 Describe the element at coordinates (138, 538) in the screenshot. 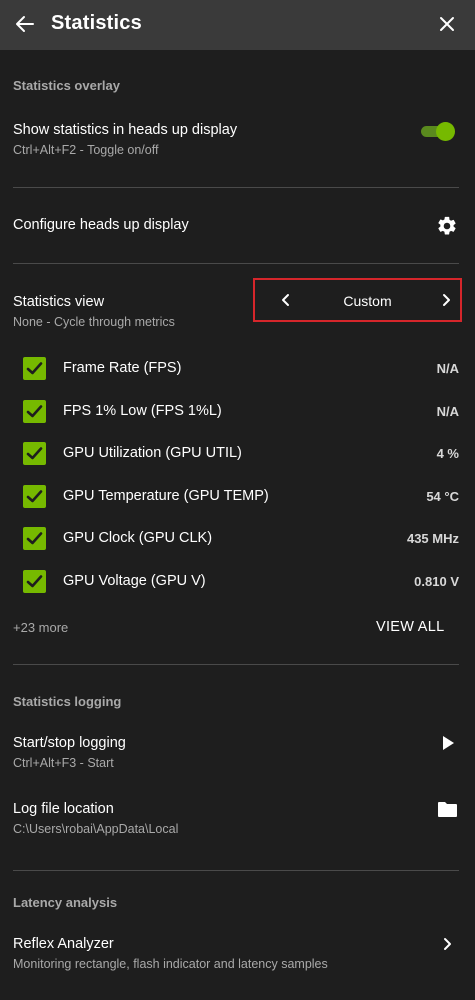

I see `metric-name: GPU Clock (GPU CLK)` at that location.